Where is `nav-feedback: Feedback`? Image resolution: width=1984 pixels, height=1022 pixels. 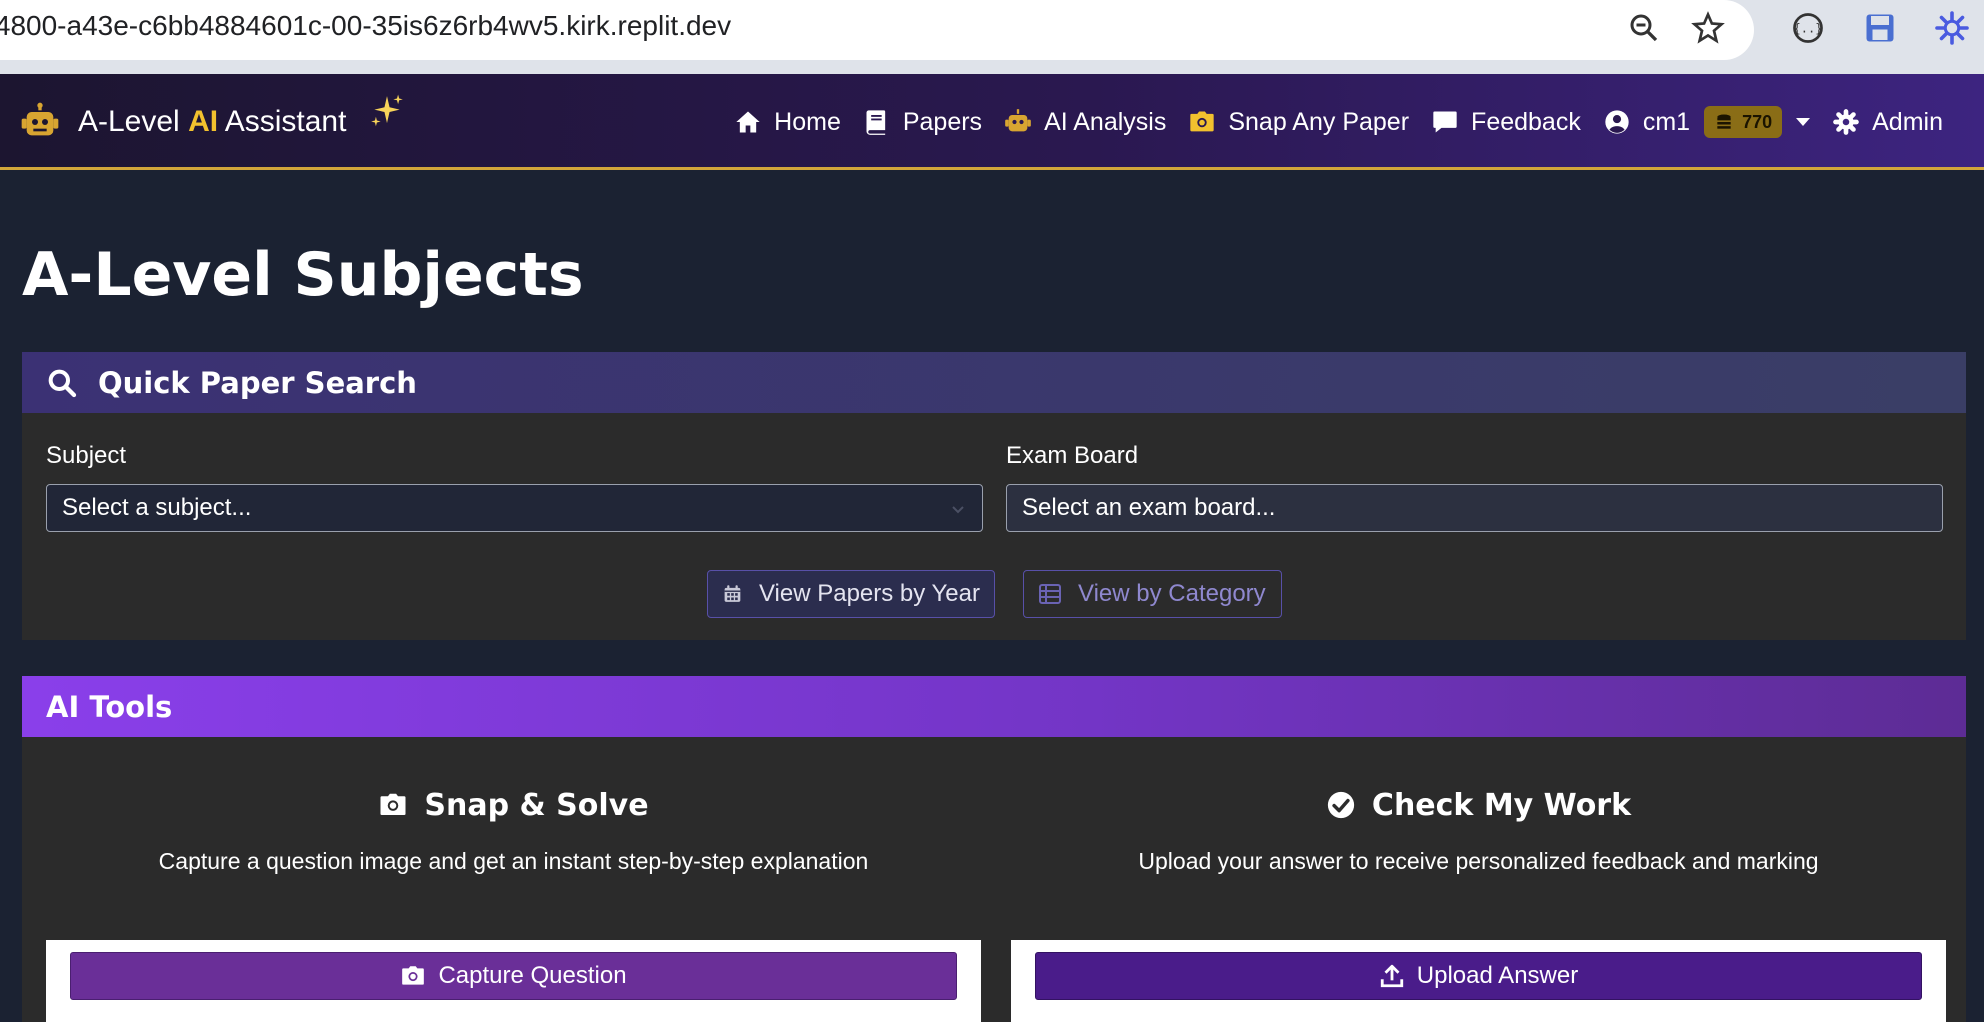
nav-feedback: Feedback is located at coordinates (1506, 122).